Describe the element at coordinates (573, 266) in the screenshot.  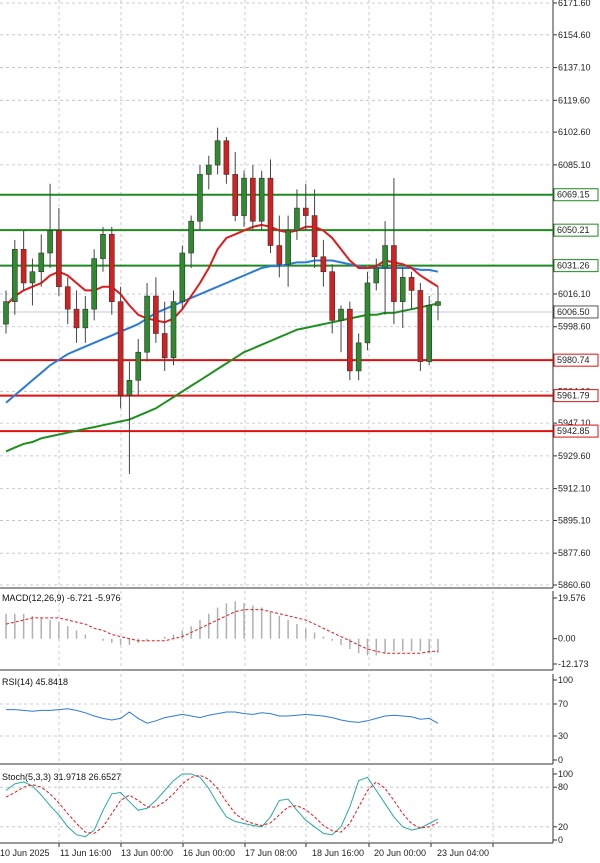
I see `level-tag-6031.26: 6031.26` at that location.